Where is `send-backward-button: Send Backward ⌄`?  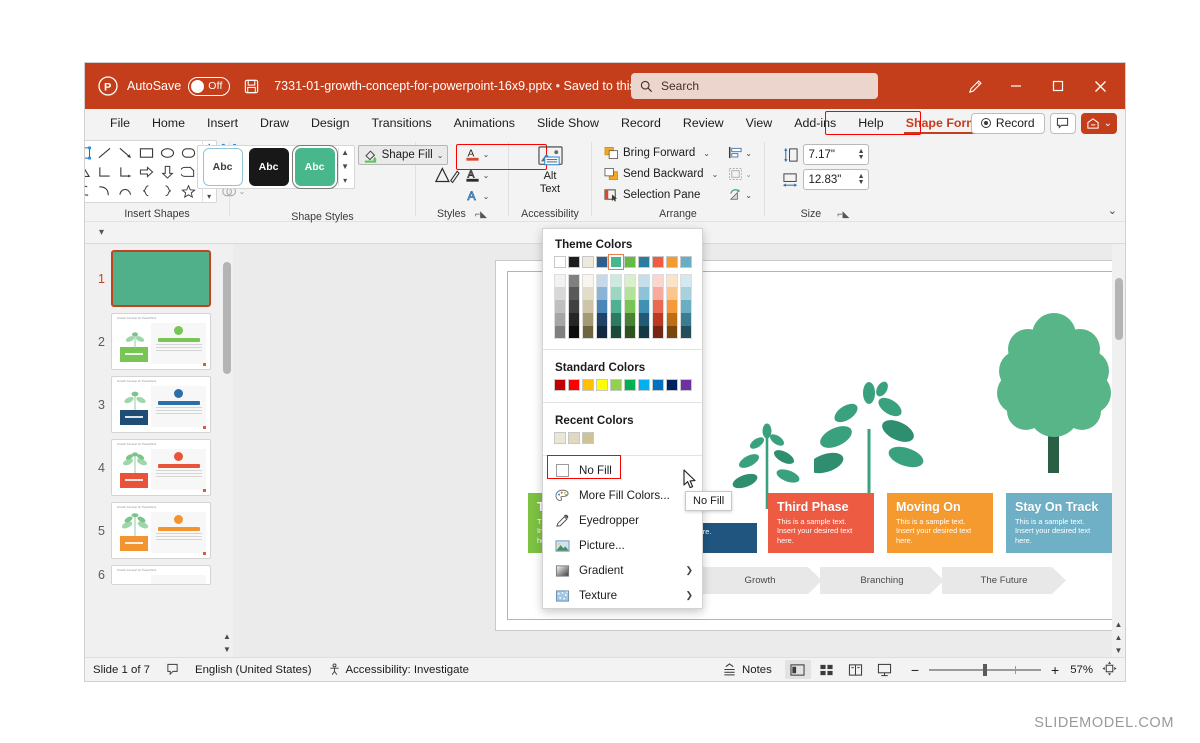
send-backward-button: Send Backward ⌄ is located at coordinates (661, 174).